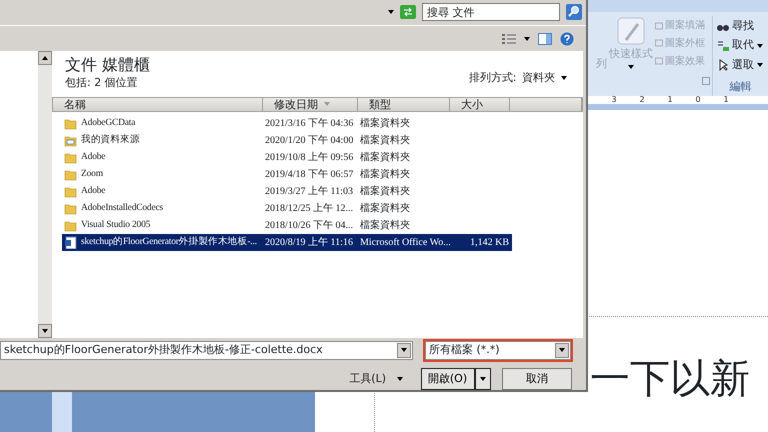 The image size is (768, 432). Describe the element at coordinates (75, 104) in the screenshot. I see `column-label: 名稱` at that location.